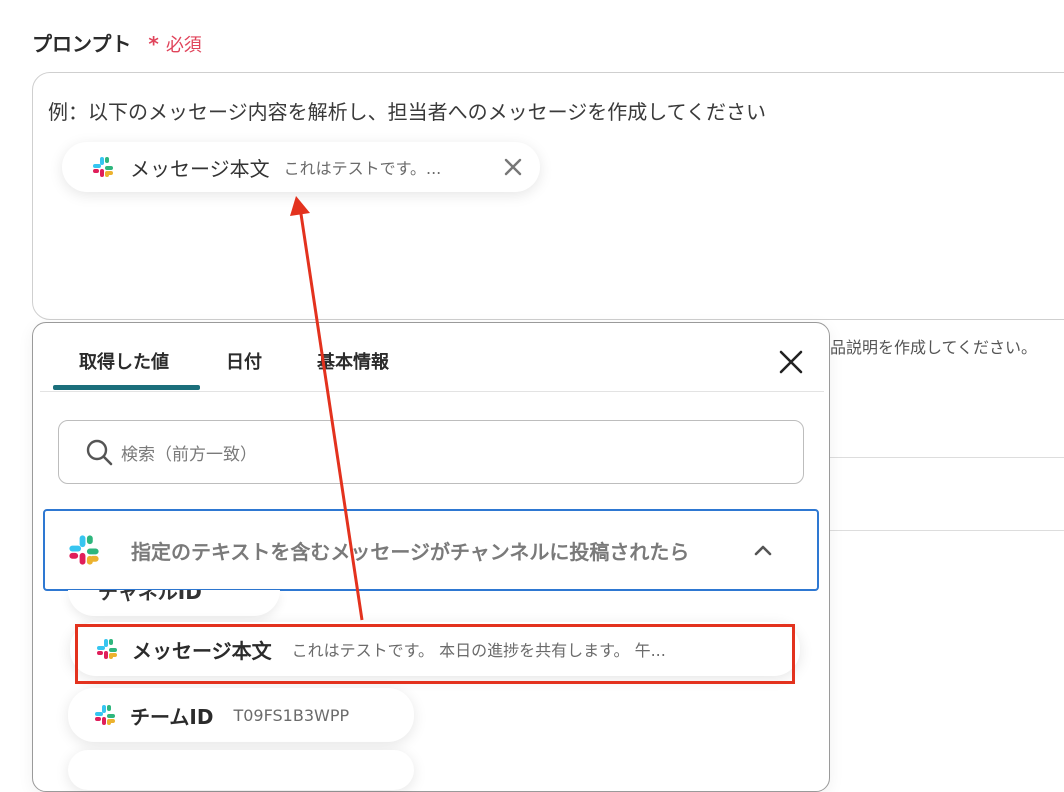  I want to click on tab-date: 日付, so click(244, 361).